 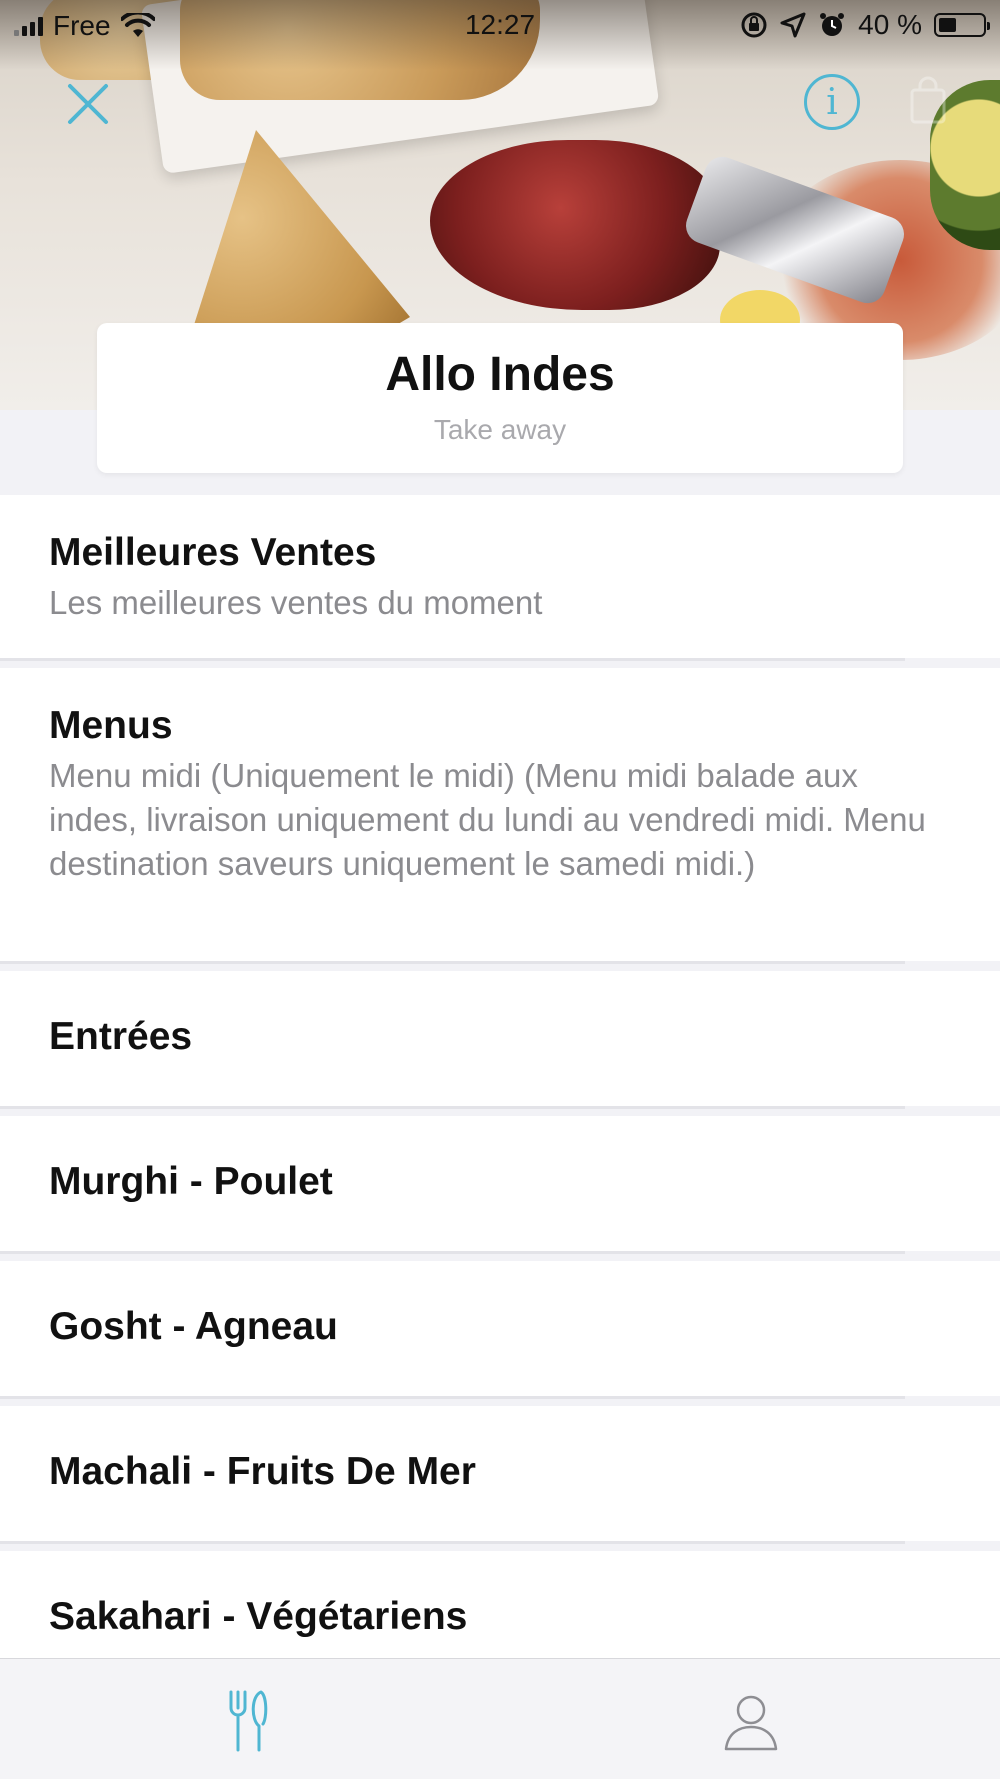 I want to click on fork-knife-icon, so click(x=248, y=1721).